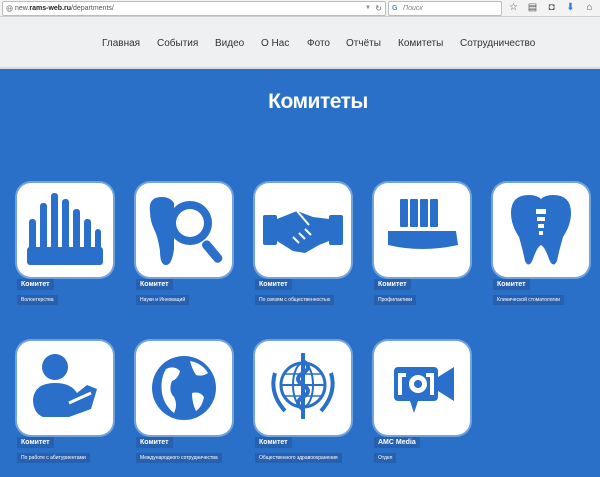  What do you see at coordinates (318, 101) in the screenshot?
I see `page-title: Комитеты` at bounding box center [318, 101].